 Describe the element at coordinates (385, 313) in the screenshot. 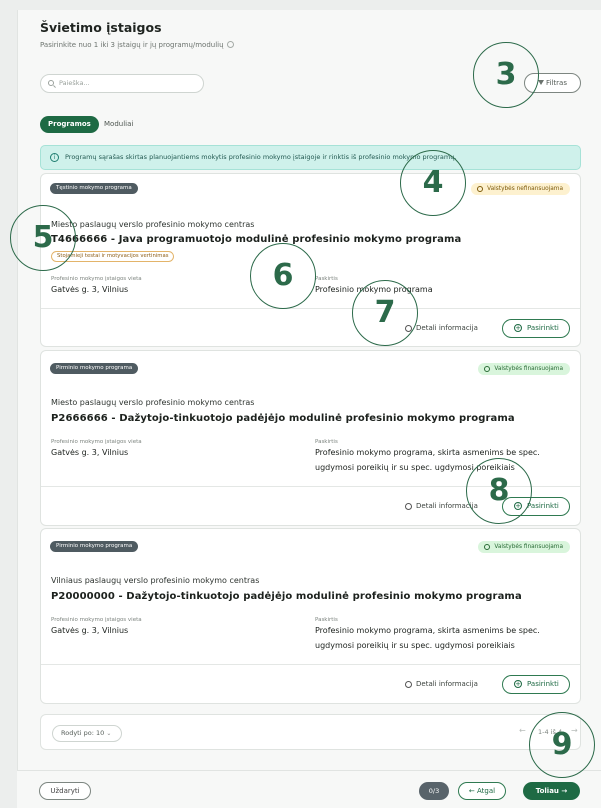

I see `annotation-marker: 7` at that location.